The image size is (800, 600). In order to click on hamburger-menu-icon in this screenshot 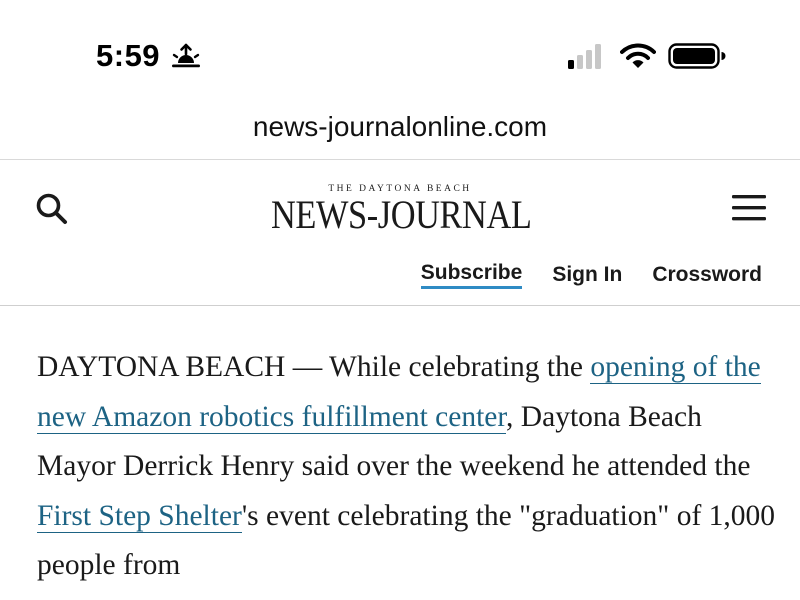, I will do `click(749, 208)`.